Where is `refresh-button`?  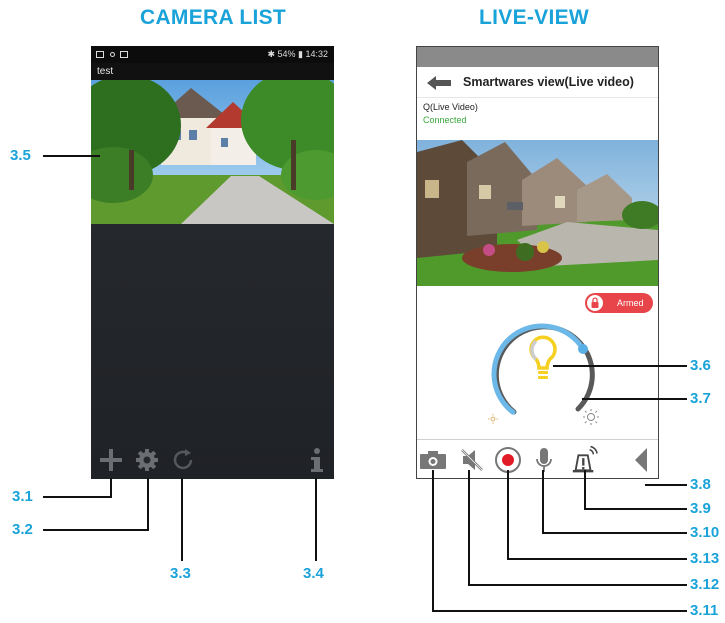 refresh-button is located at coordinates (183, 460).